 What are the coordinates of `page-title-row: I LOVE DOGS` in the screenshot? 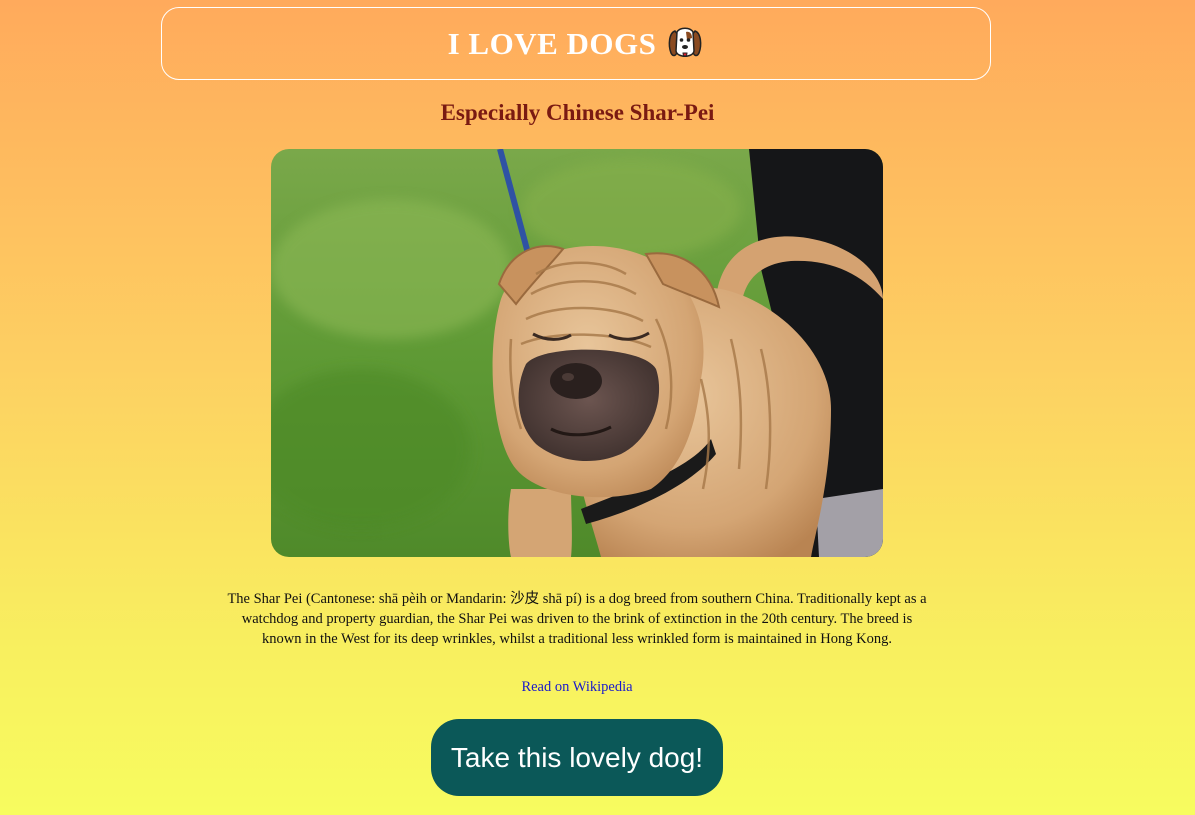 It's located at (576, 44).